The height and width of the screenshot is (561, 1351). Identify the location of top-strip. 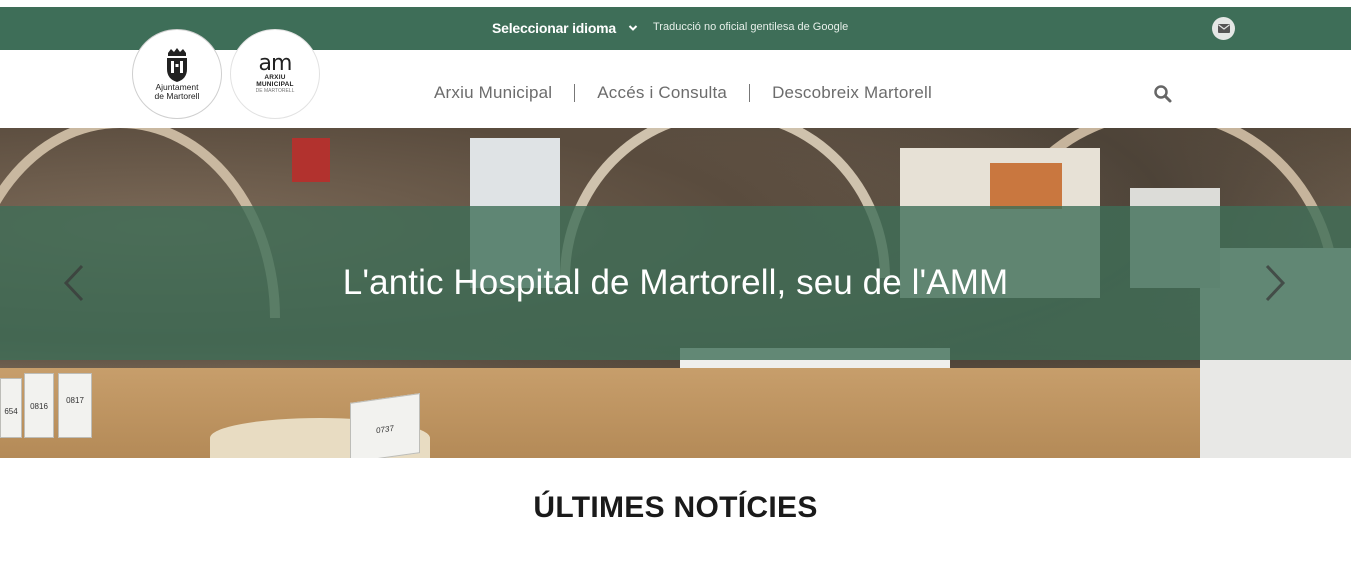
(675, 3).